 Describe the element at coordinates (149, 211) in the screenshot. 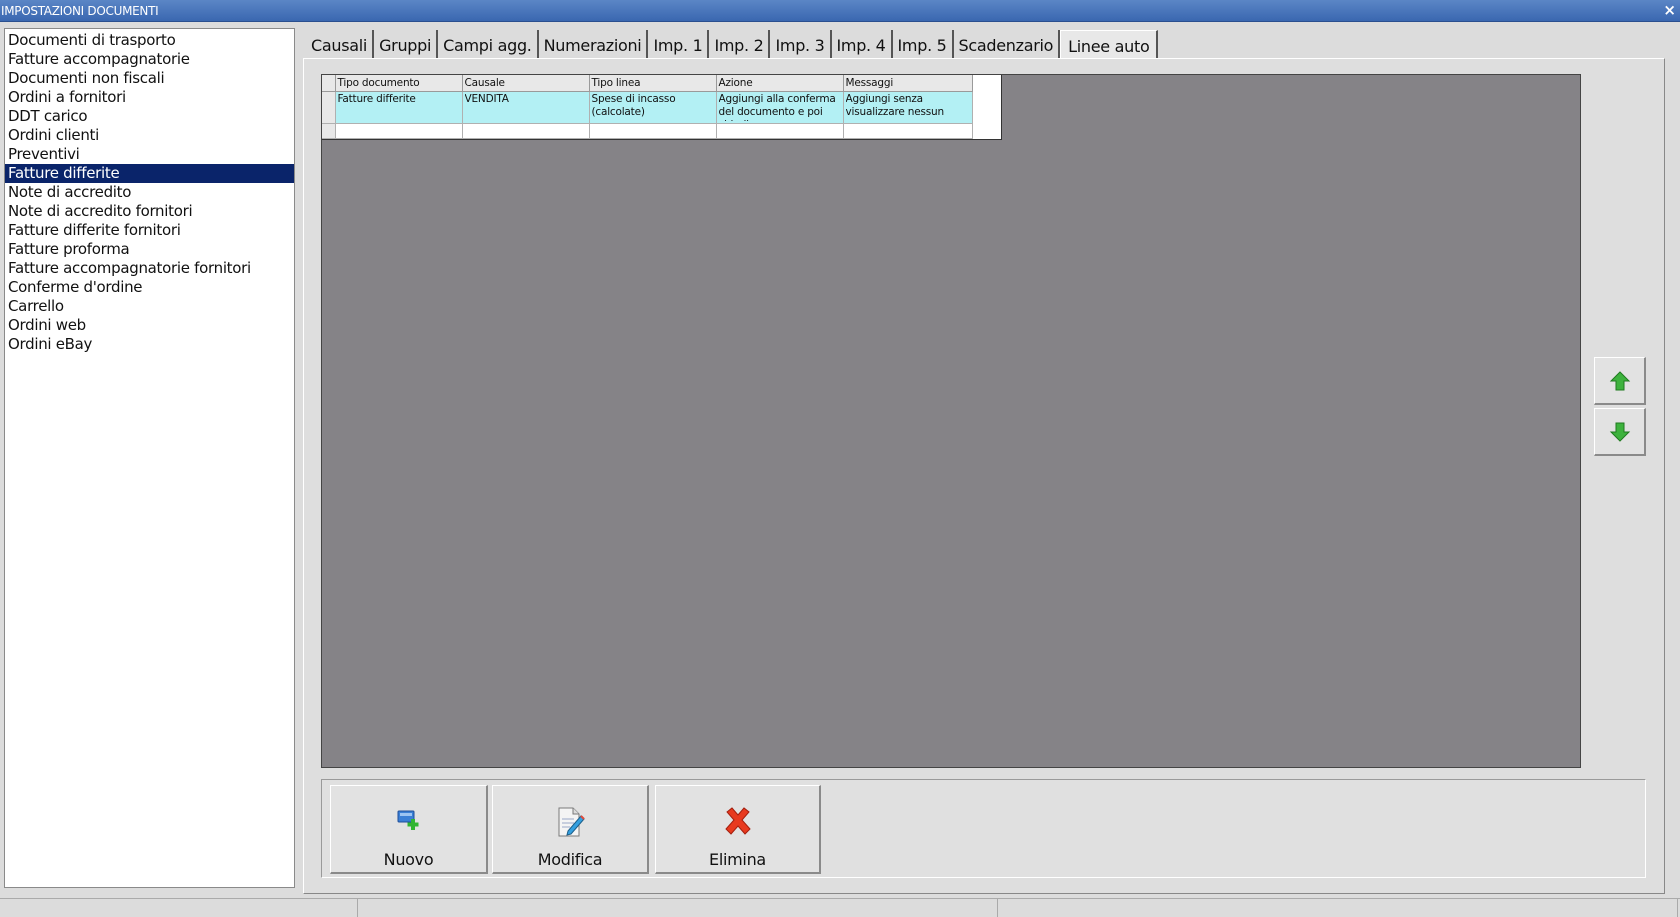

I see `list-item: Note di accredito fornitori` at that location.